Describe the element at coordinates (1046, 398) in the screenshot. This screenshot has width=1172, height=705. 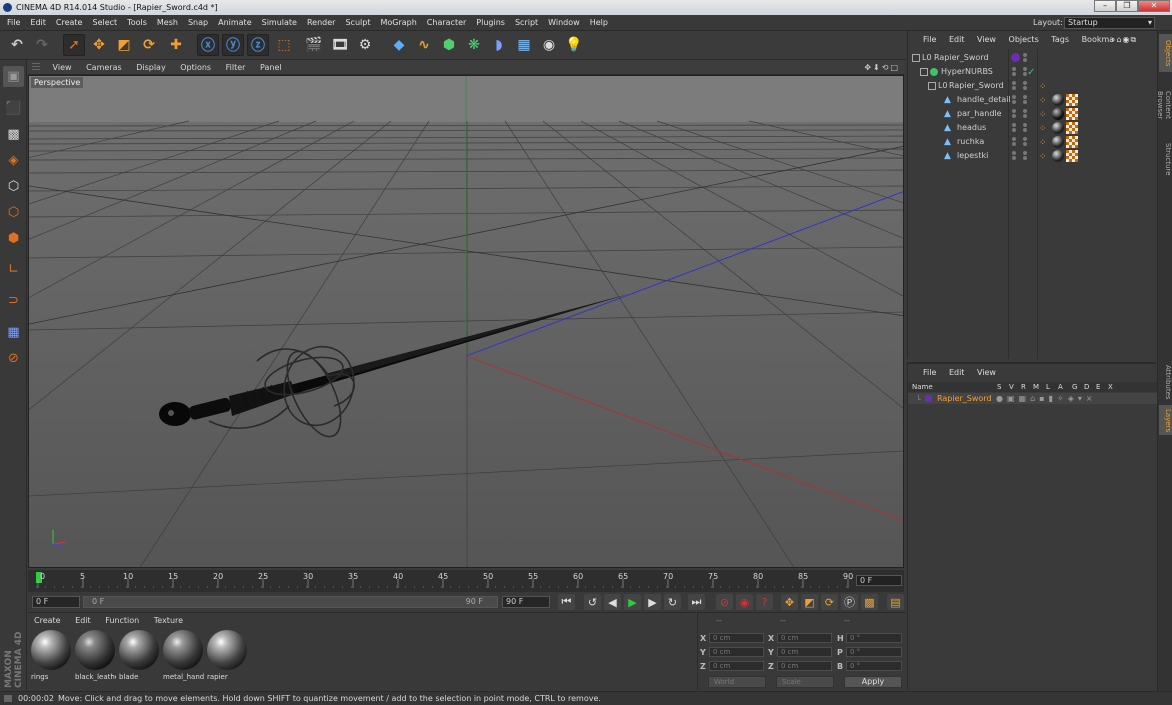
I see `layer-toggle-icons: ●▣▦⌂▪▮✧◈▾⨯` at that location.